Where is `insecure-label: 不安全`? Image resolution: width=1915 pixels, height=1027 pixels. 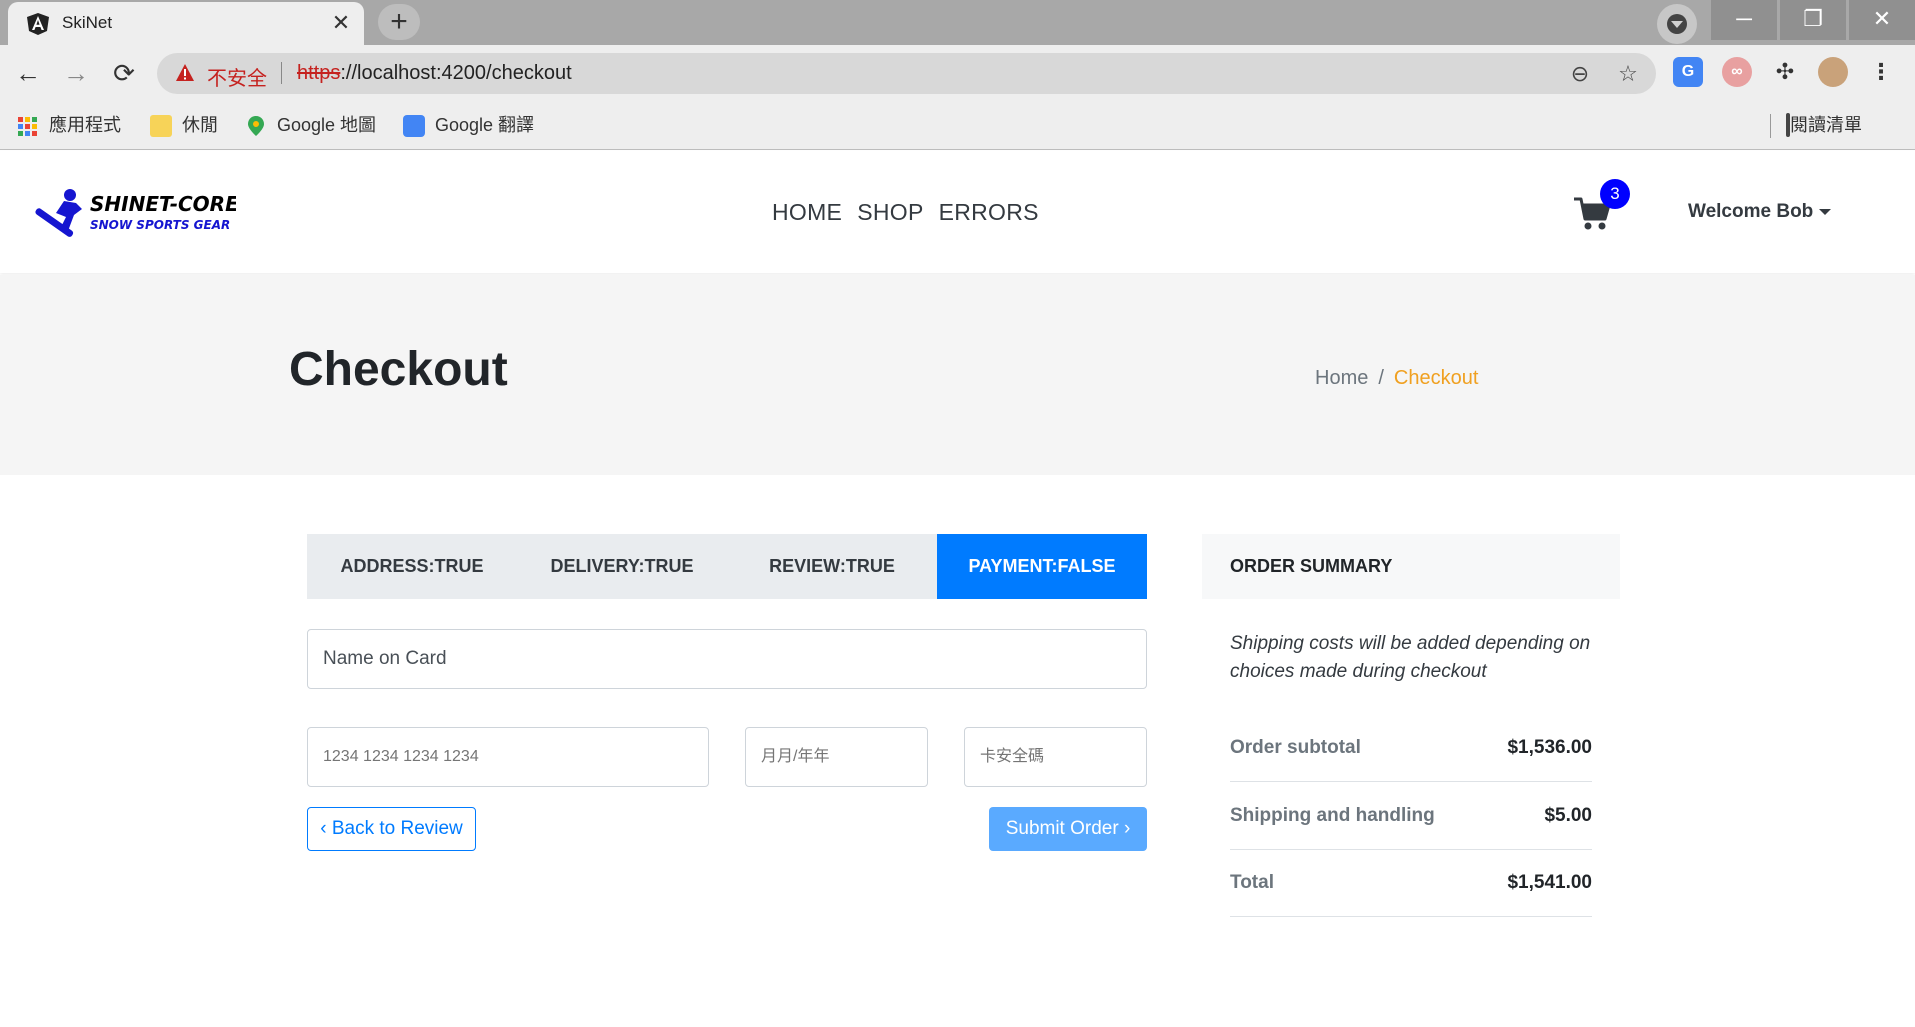 insecure-label: 不安全 is located at coordinates (237, 76).